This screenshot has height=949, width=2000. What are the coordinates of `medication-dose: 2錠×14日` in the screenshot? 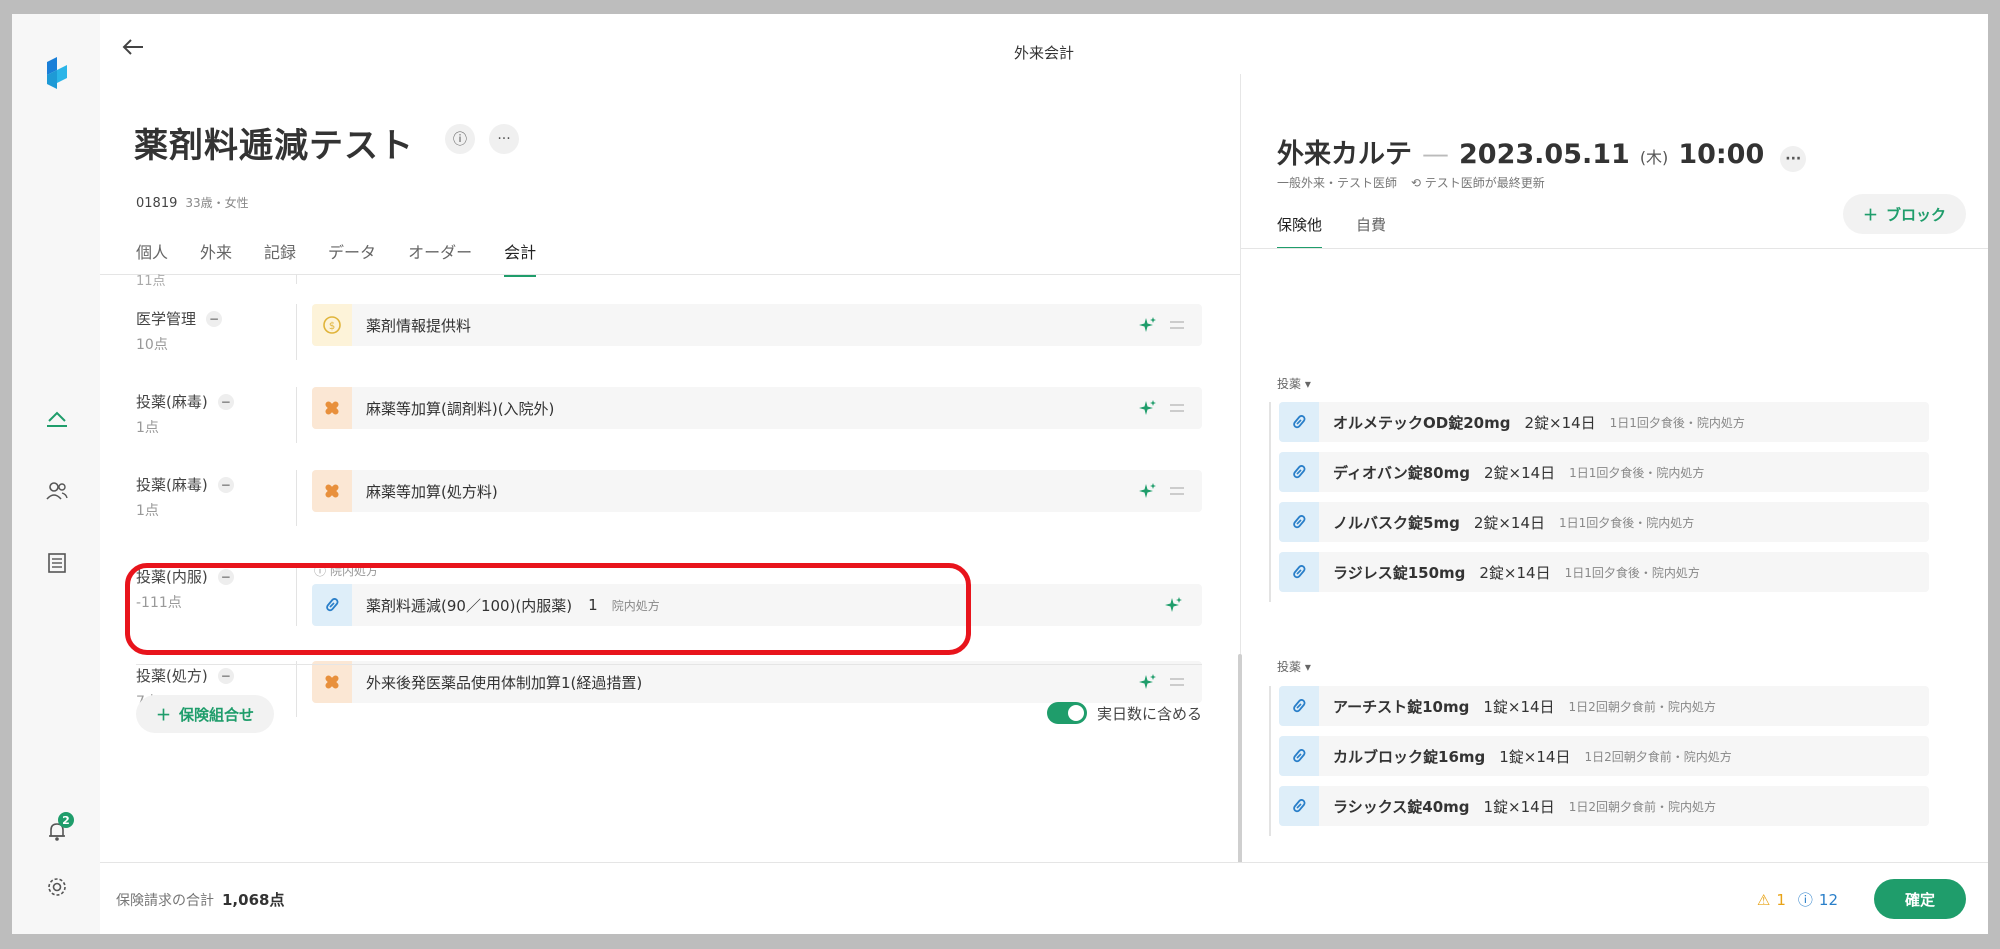 It's located at (1509, 522).